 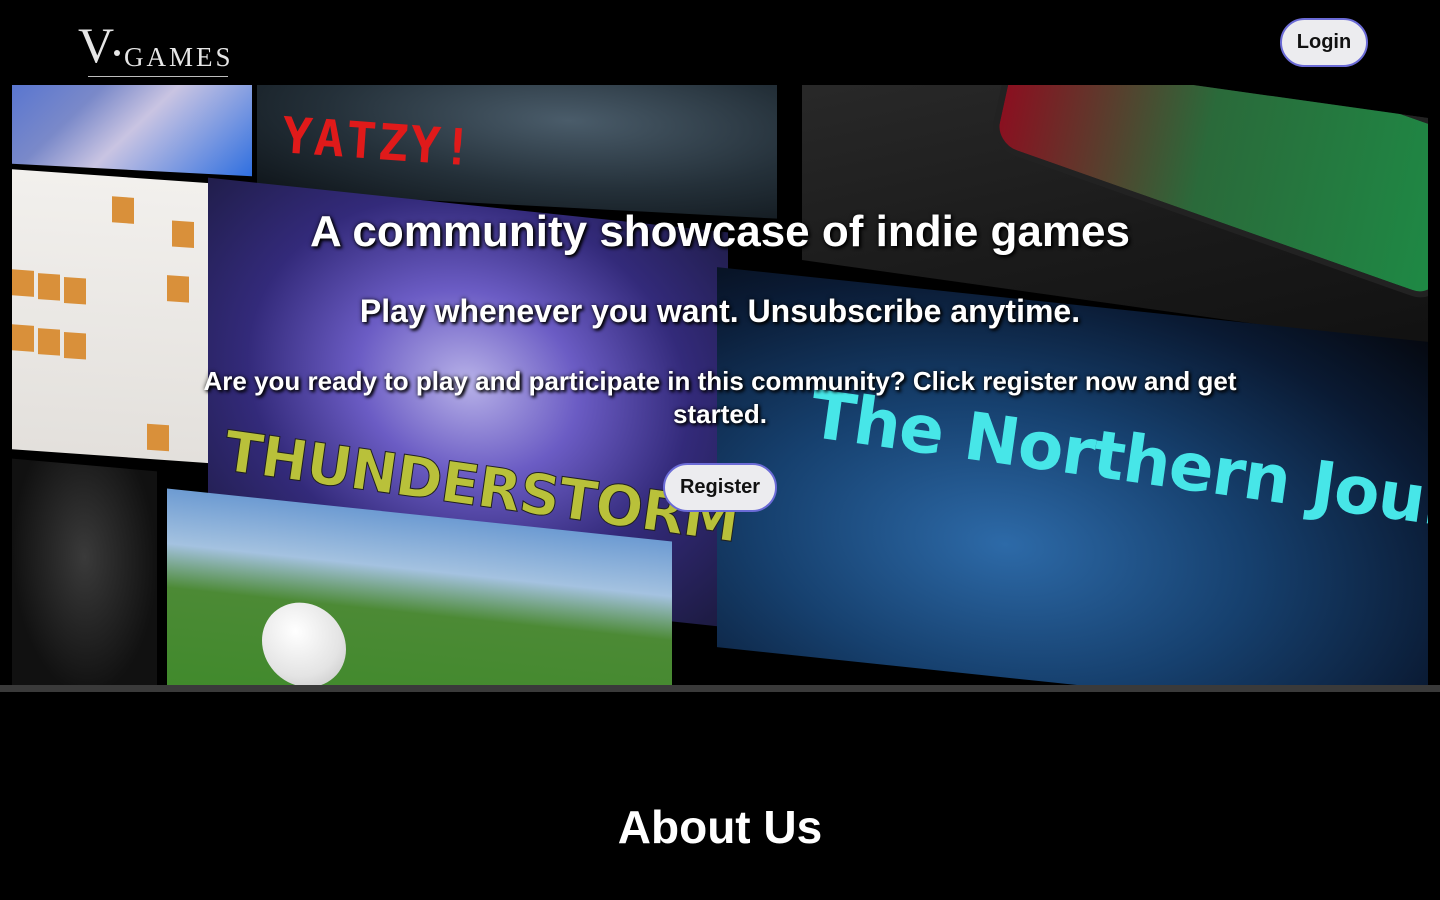 What do you see at coordinates (720, 487) in the screenshot?
I see `register-button: Register` at bounding box center [720, 487].